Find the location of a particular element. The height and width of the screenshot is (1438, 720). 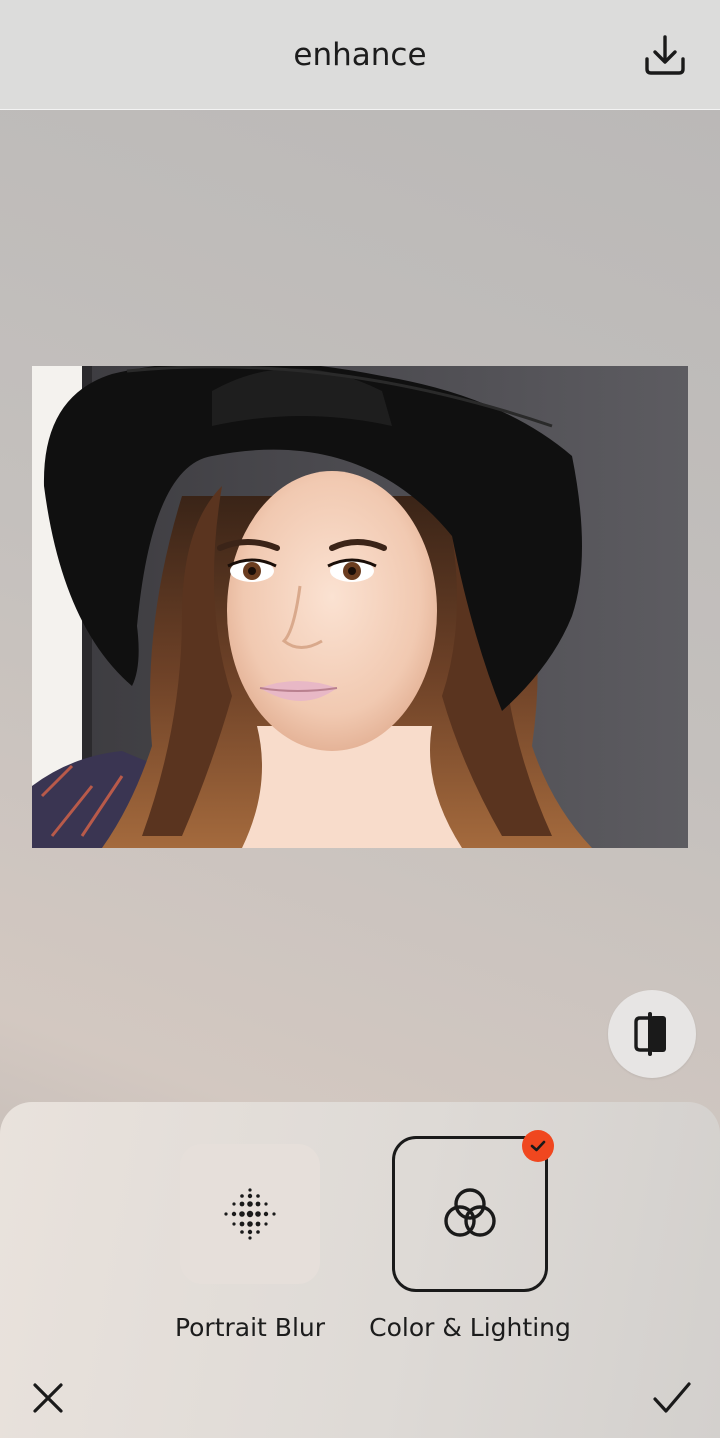

selected-badge is located at coordinates (538, 1146).